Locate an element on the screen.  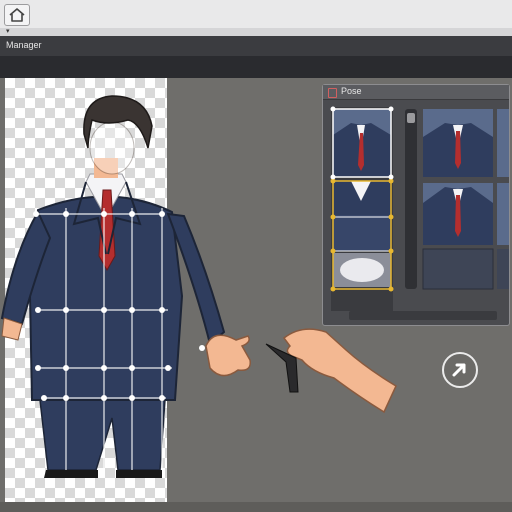
arrow-next-icon is located at coordinates (459, 370).